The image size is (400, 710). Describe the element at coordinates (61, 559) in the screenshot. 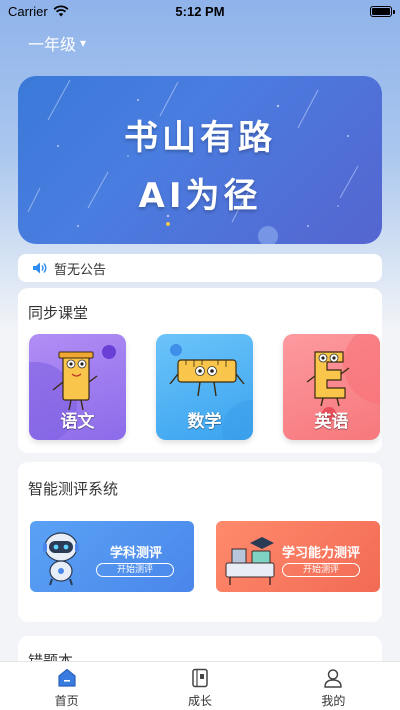

I see `robot-icon` at that location.